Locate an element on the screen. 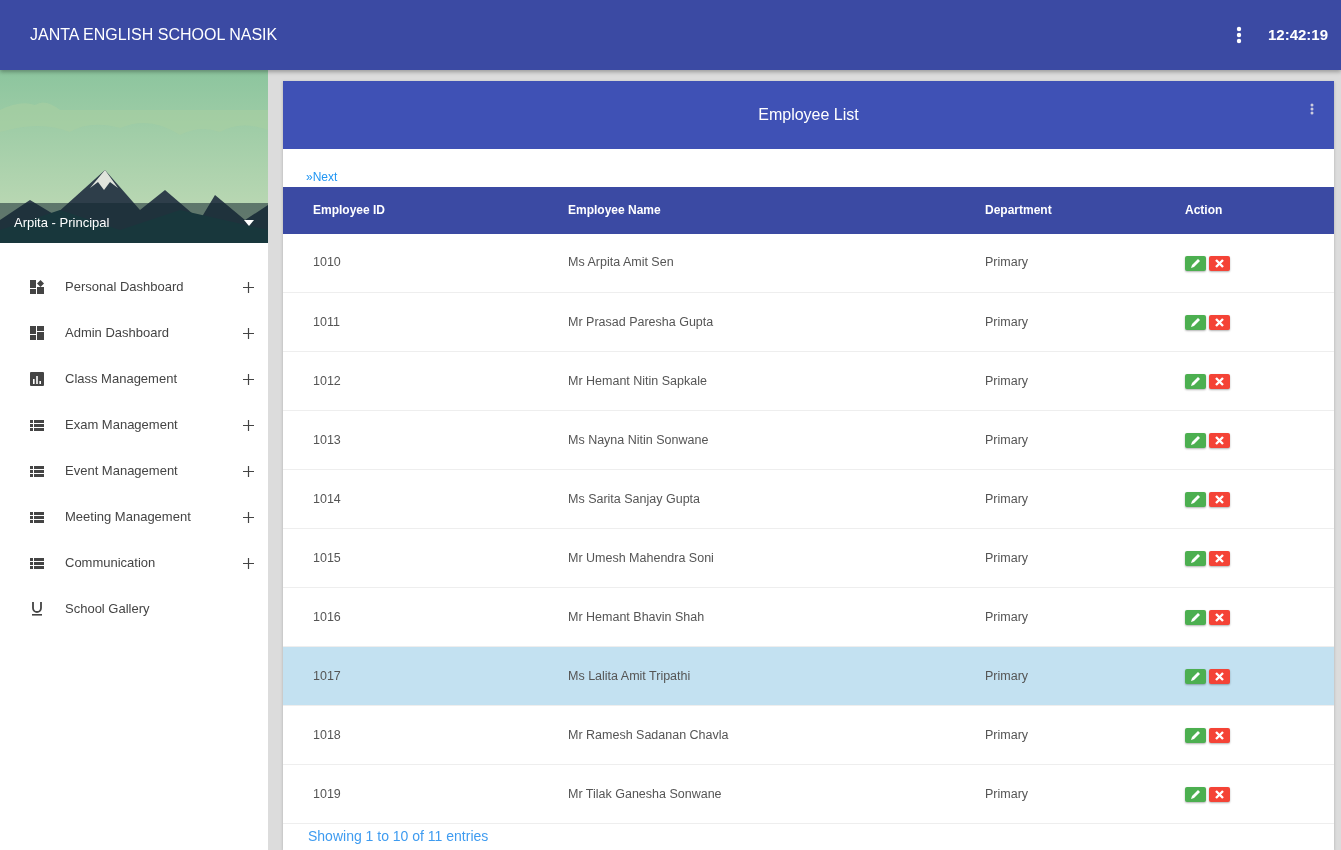  table-cell: Mr Umesh Mahendra Soni is located at coordinates (746, 558).